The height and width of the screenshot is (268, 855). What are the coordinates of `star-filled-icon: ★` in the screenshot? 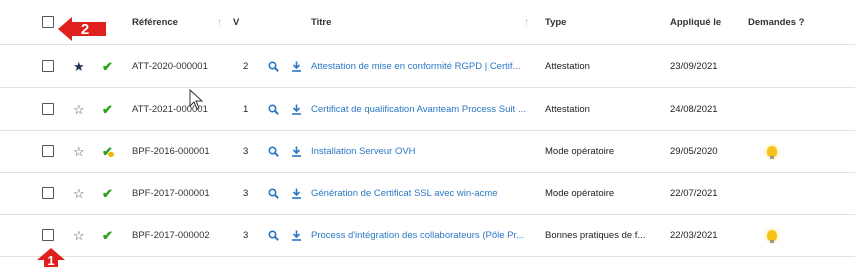 It's located at (79, 66).